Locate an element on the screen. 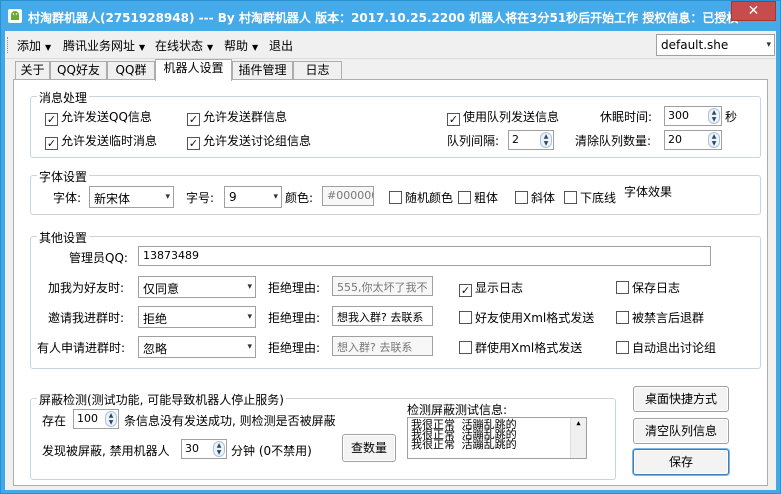 Image resolution: width=781 pixels, height=494 pixels. menu-add: 添加 ▼ is located at coordinates (34, 45).